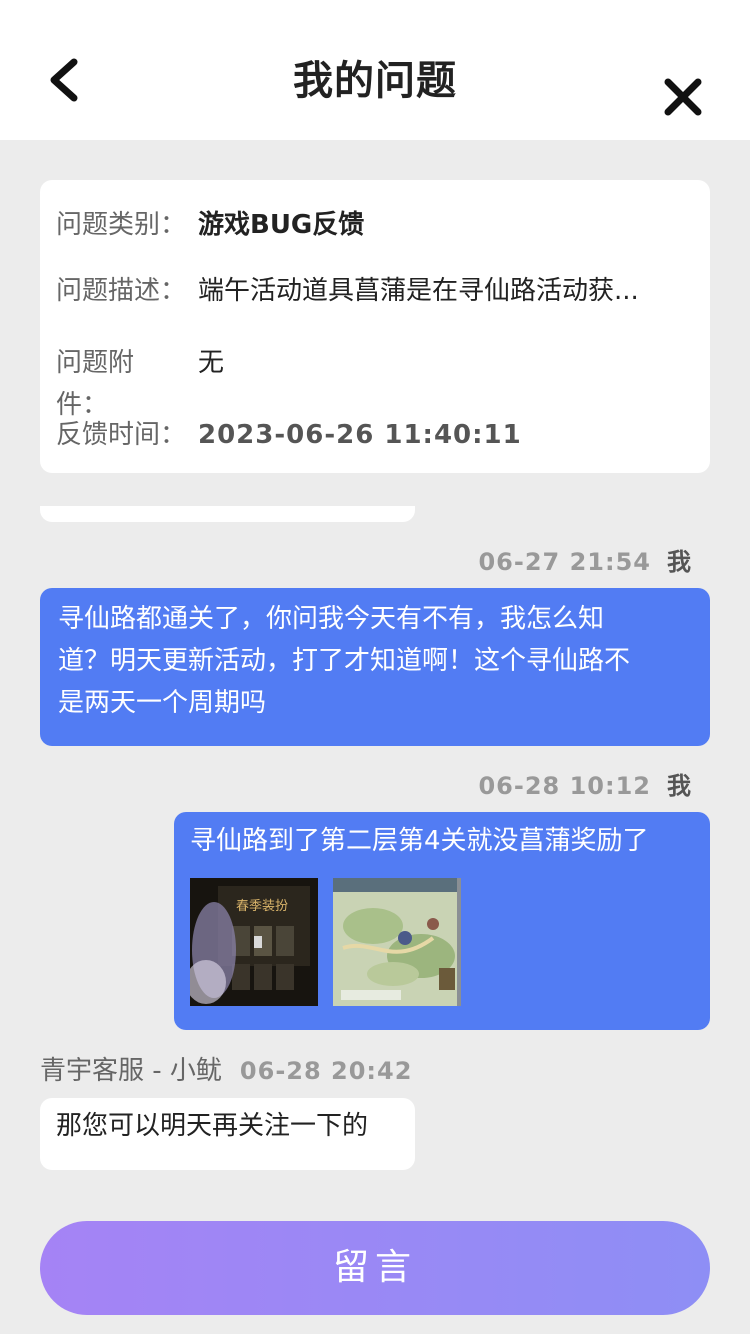 Image resolution: width=750 pixels, height=1334 pixels. Describe the element at coordinates (227, 514) in the screenshot. I see `partial-message-bubble` at that location.